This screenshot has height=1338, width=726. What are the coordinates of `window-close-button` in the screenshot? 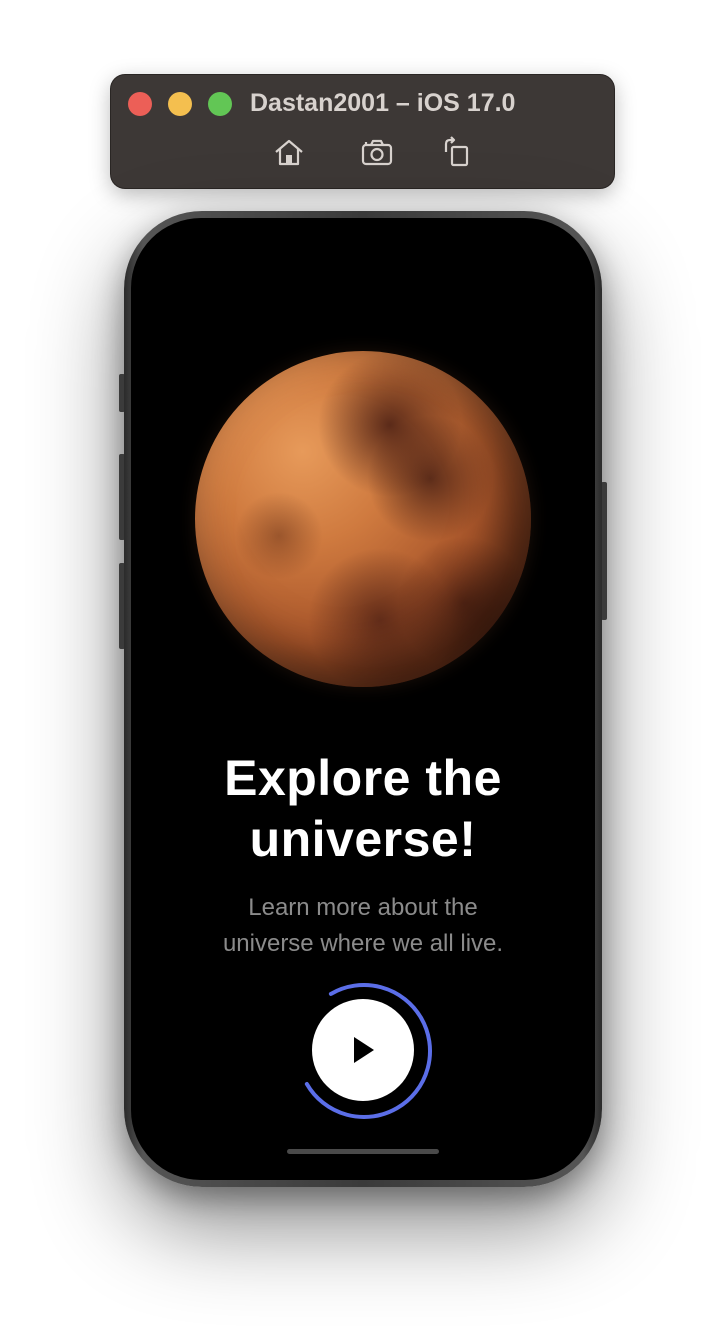 It's located at (140, 104).